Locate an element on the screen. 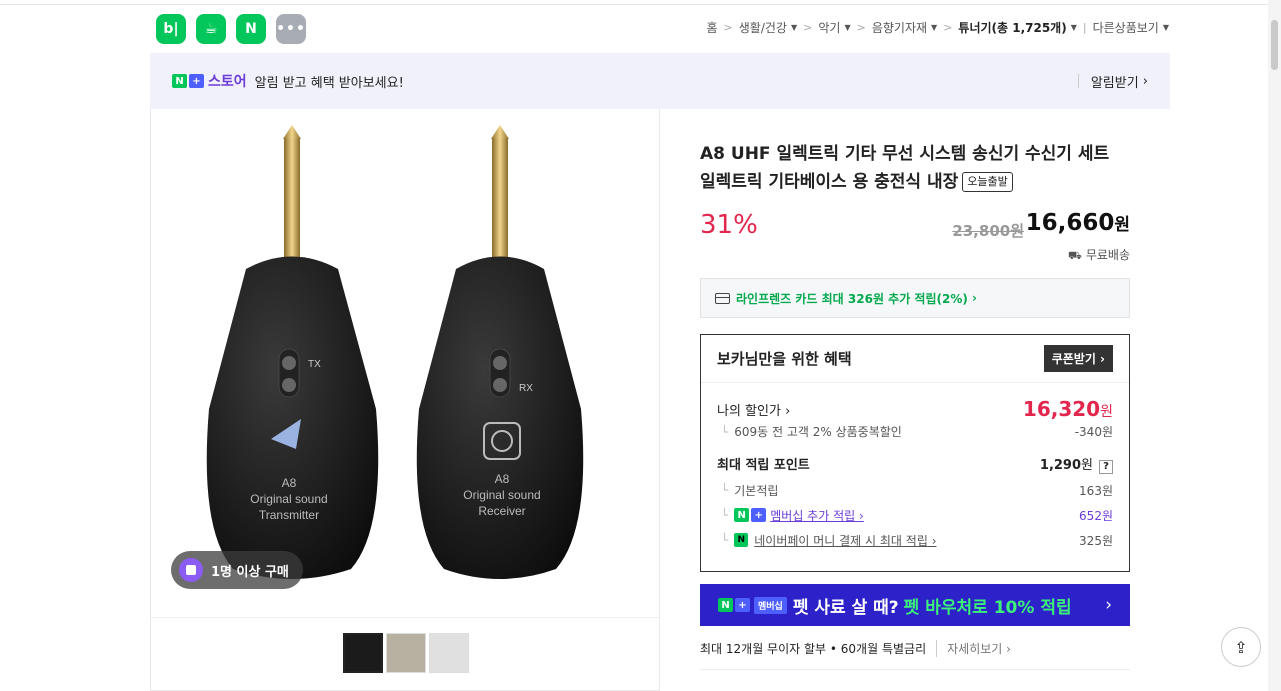  svg-text: TX is located at coordinates (314, 364).